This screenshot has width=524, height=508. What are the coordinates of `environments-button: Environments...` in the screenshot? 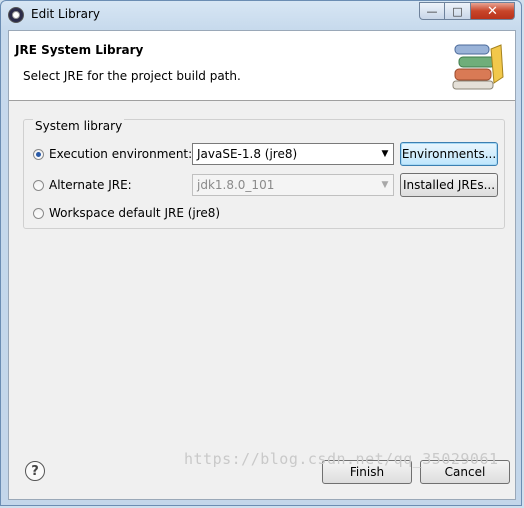 It's located at (449, 154).